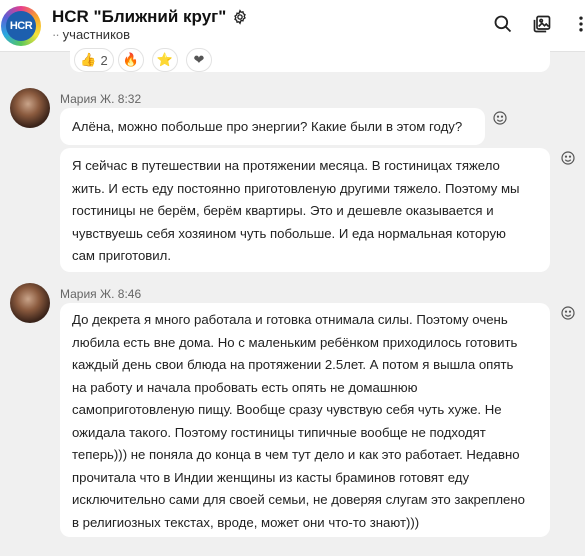 The image size is (585, 556). I want to click on reaction-thumbs-up: 👍 2, so click(94, 60).